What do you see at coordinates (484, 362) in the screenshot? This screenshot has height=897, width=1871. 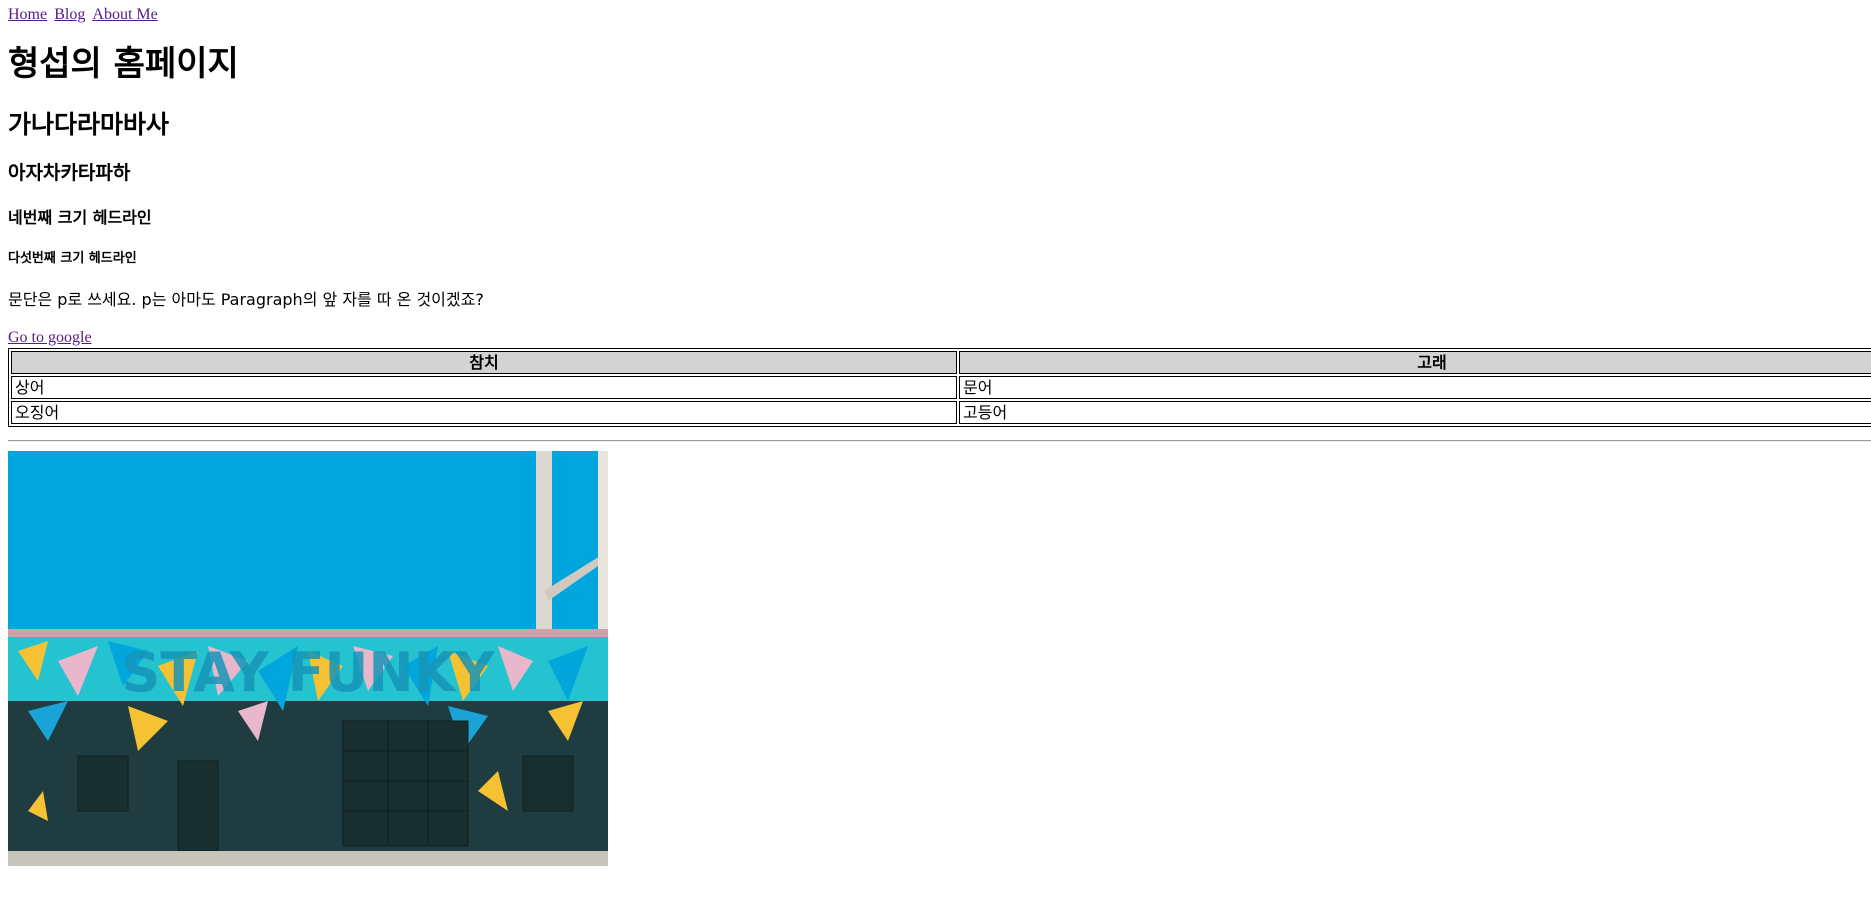 I see `table-header-cell: 참치` at bounding box center [484, 362].